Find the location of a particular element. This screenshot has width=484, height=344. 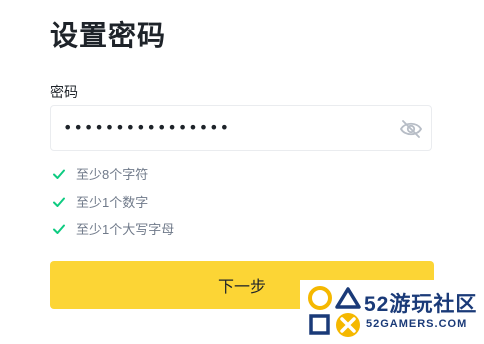

rule-digit: 至少1个数字 is located at coordinates (100, 201).